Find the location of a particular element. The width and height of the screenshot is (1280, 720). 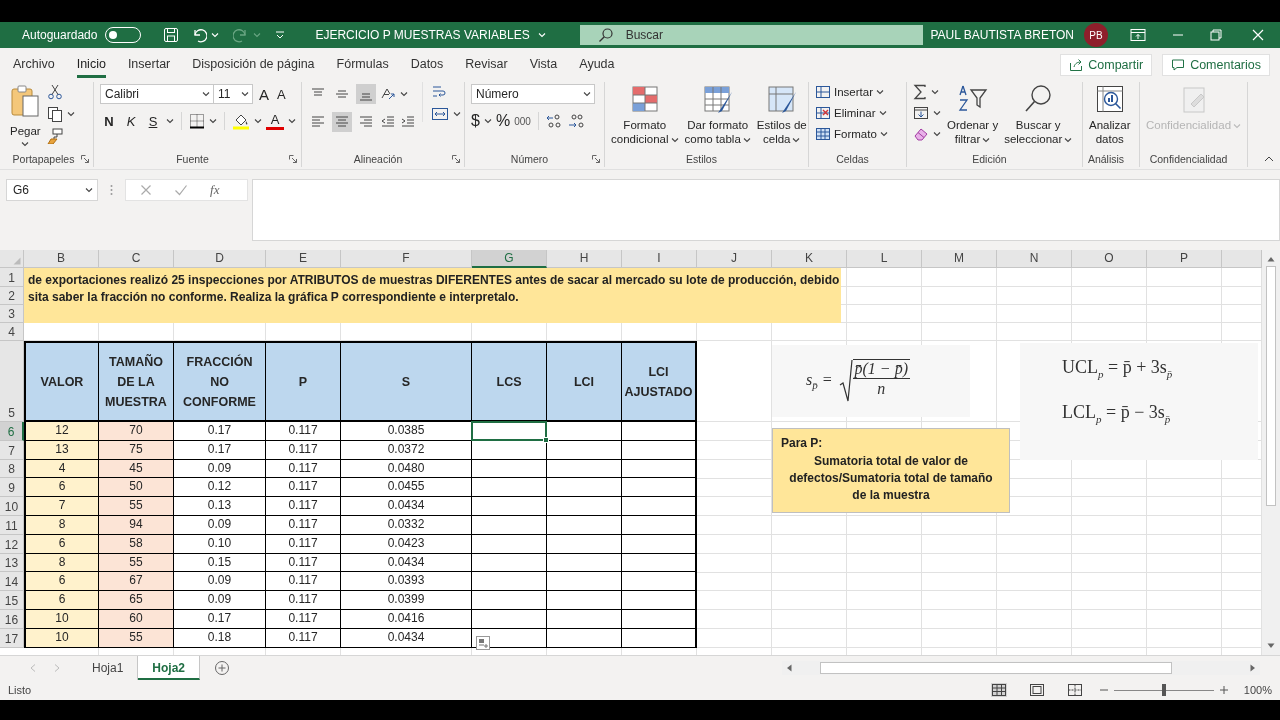

search-field: Buscar is located at coordinates (751, 35).